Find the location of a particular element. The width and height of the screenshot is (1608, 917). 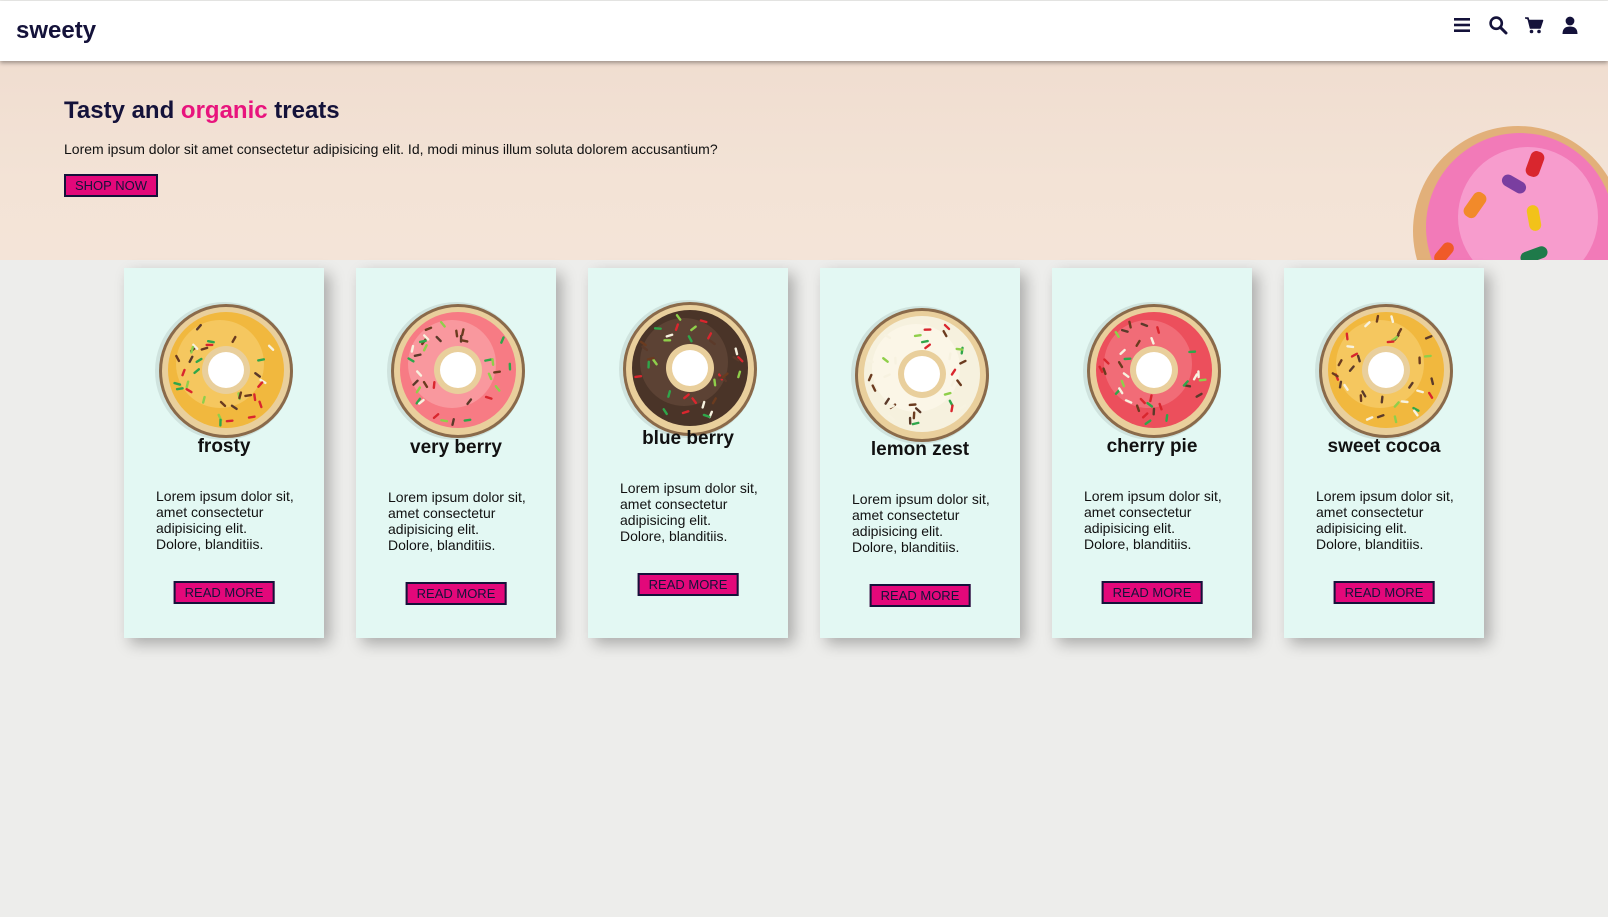

hero-donut-image is located at coordinates (1510, 193).